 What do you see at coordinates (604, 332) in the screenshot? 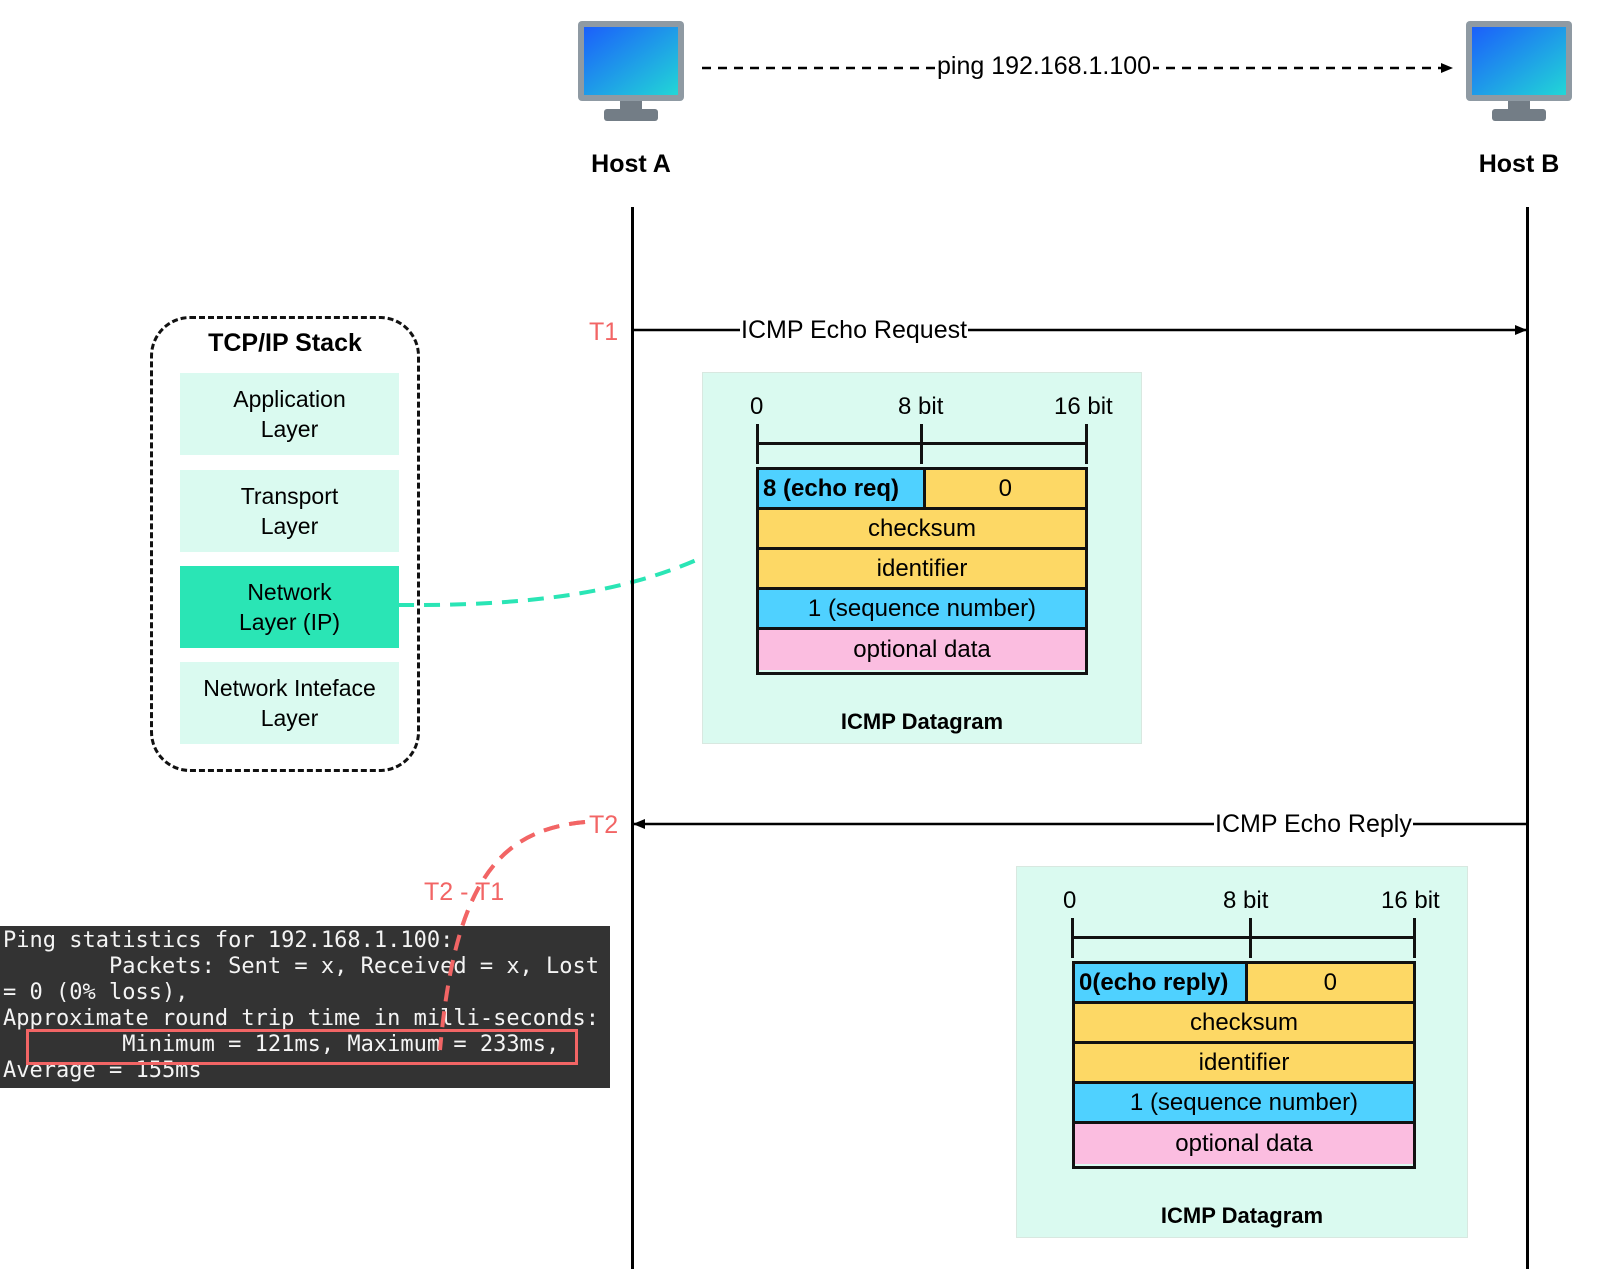
I see `t1-marker: T1` at bounding box center [604, 332].